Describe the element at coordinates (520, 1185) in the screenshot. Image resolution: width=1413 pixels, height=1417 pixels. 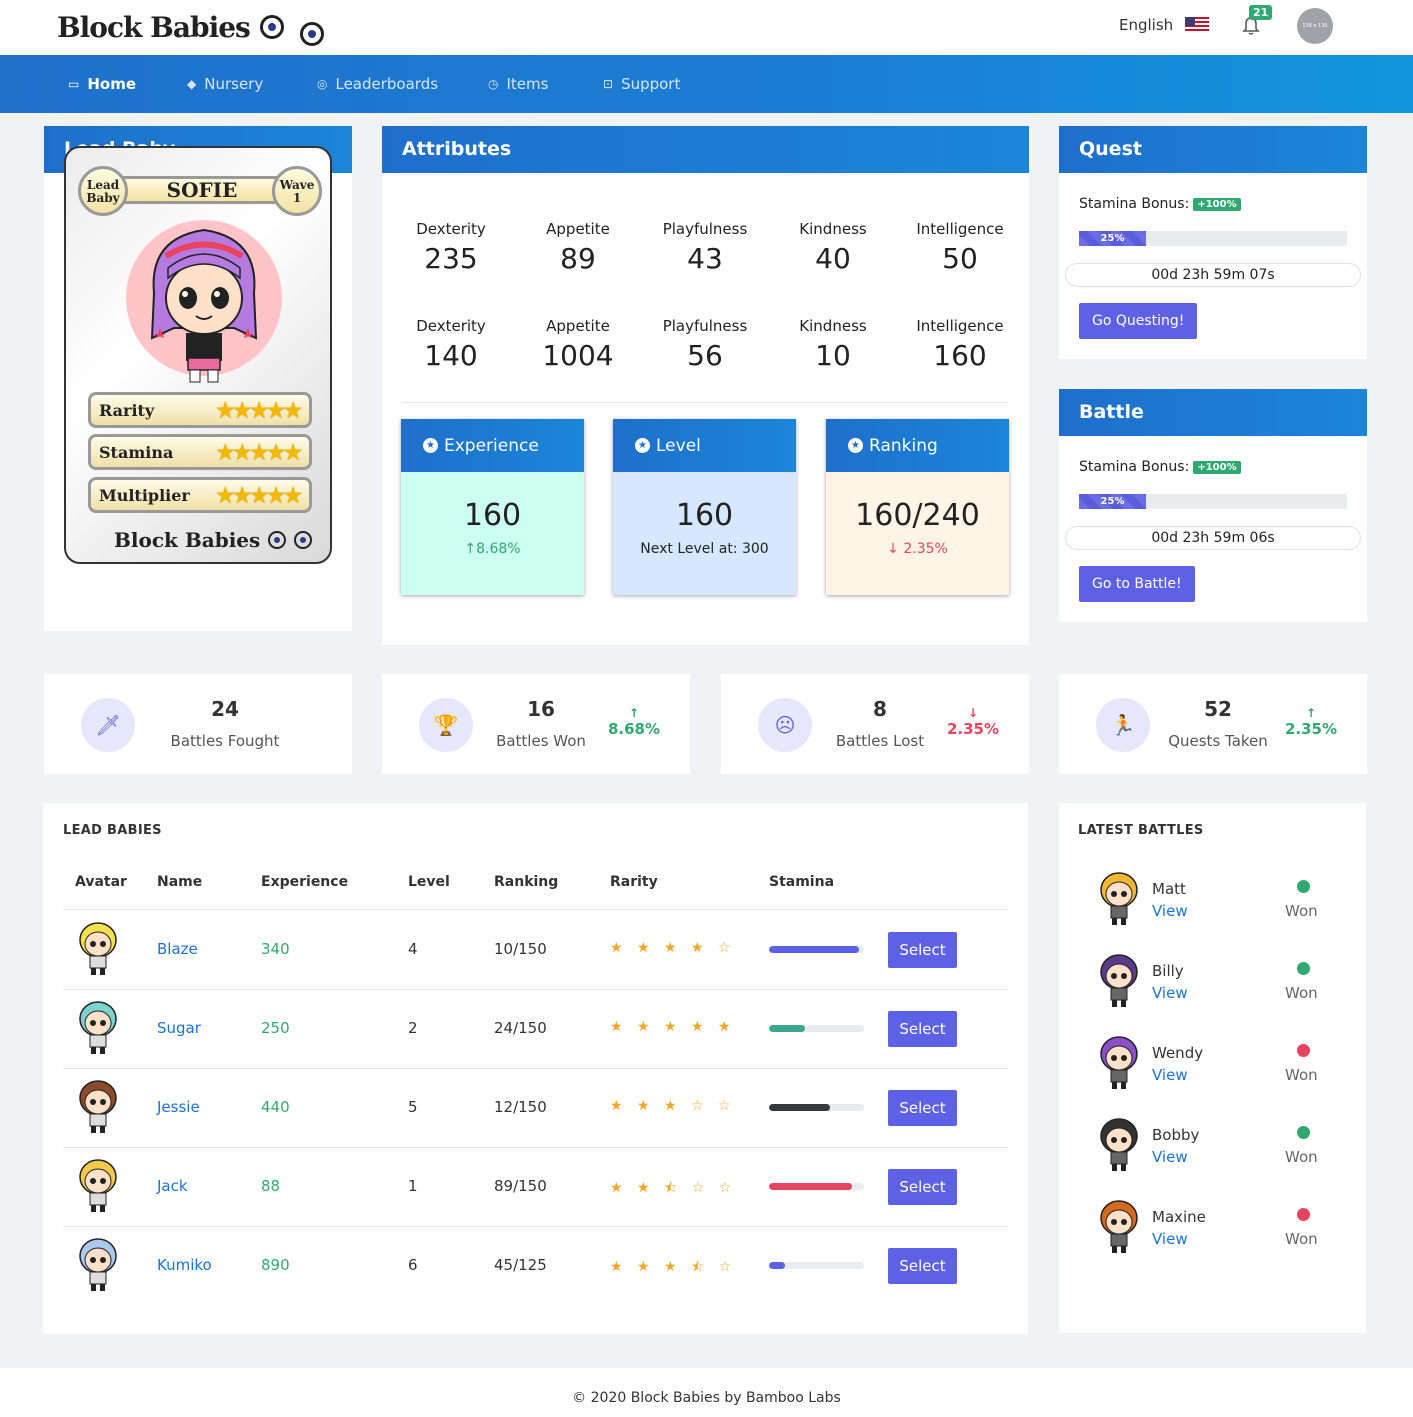
I see `ranking-cell: 89/150` at that location.